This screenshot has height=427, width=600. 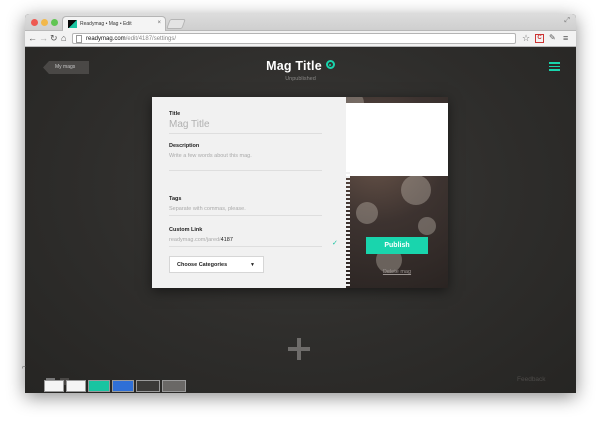 I want to click on chevron-down-icon: ▼, so click(x=252, y=265).